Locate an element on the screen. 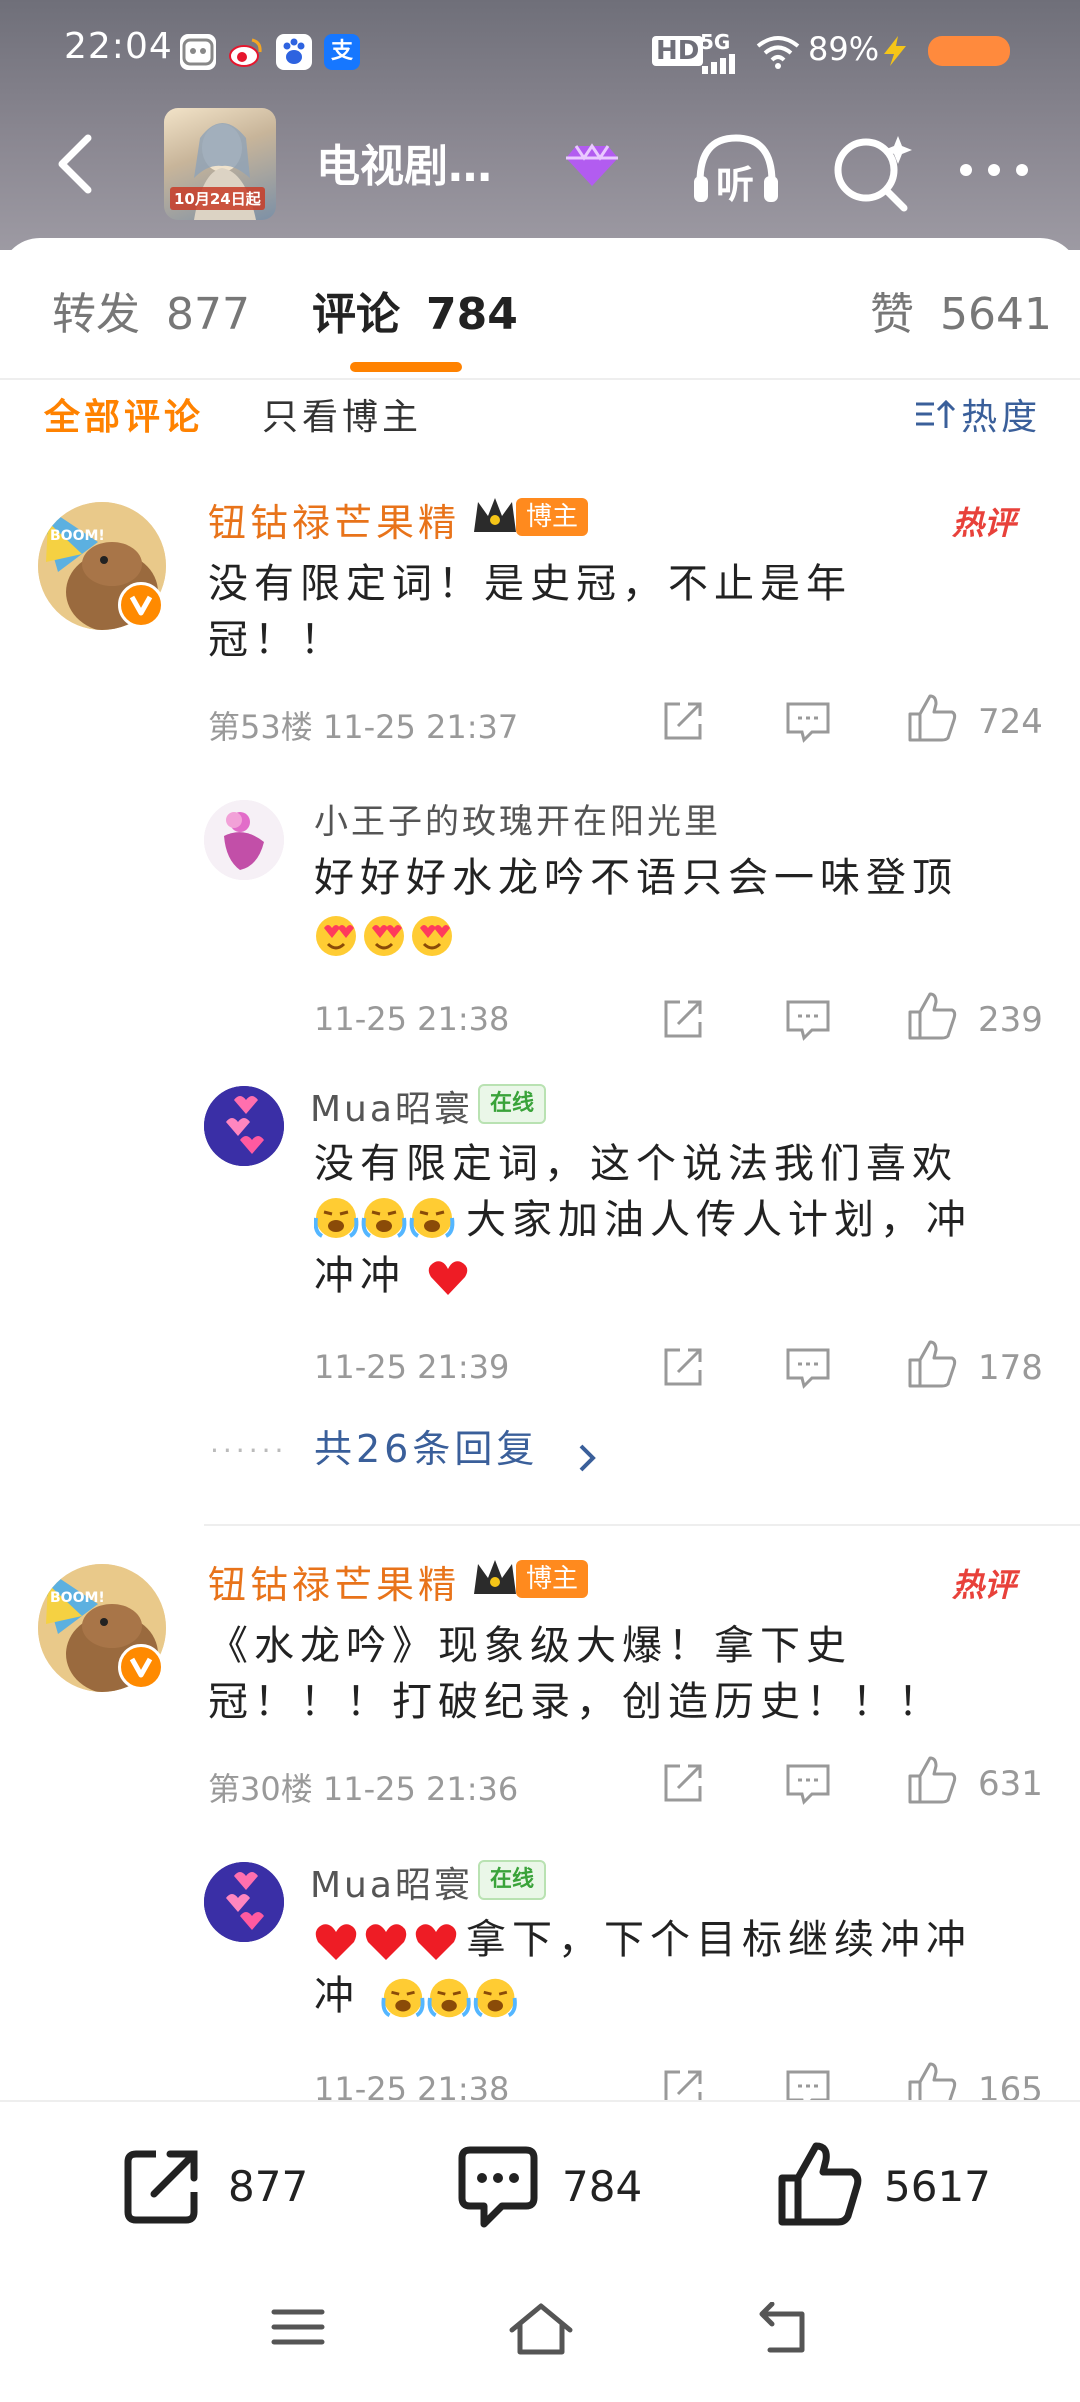  charging-icon is located at coordinates (895, 53).